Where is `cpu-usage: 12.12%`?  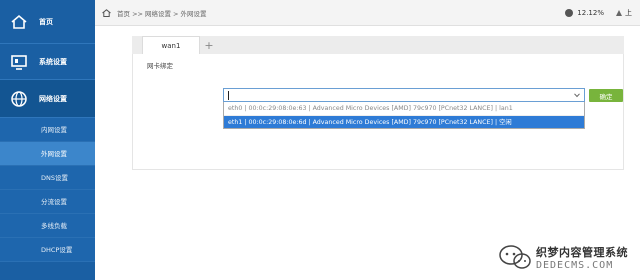 cpu-usage: 12.12% is located at coordinates (584, 13).